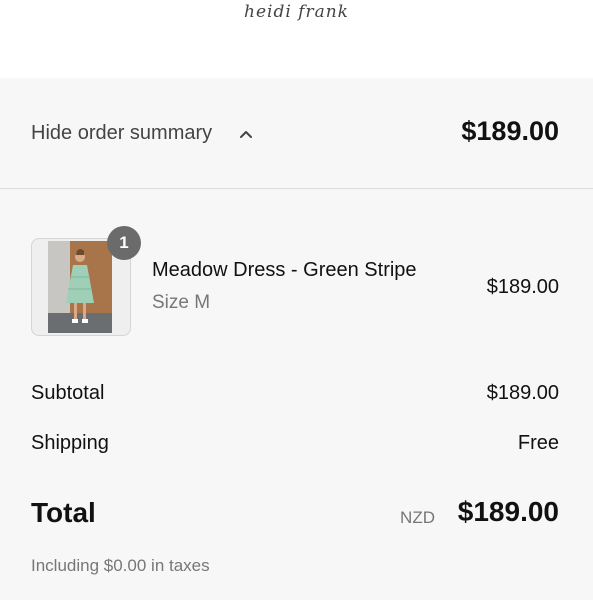 This screenshot has height=600, width=593. Describe the element at coordinates (181, 302) in the screenshot. I see `product-variant: Size M` at that location.